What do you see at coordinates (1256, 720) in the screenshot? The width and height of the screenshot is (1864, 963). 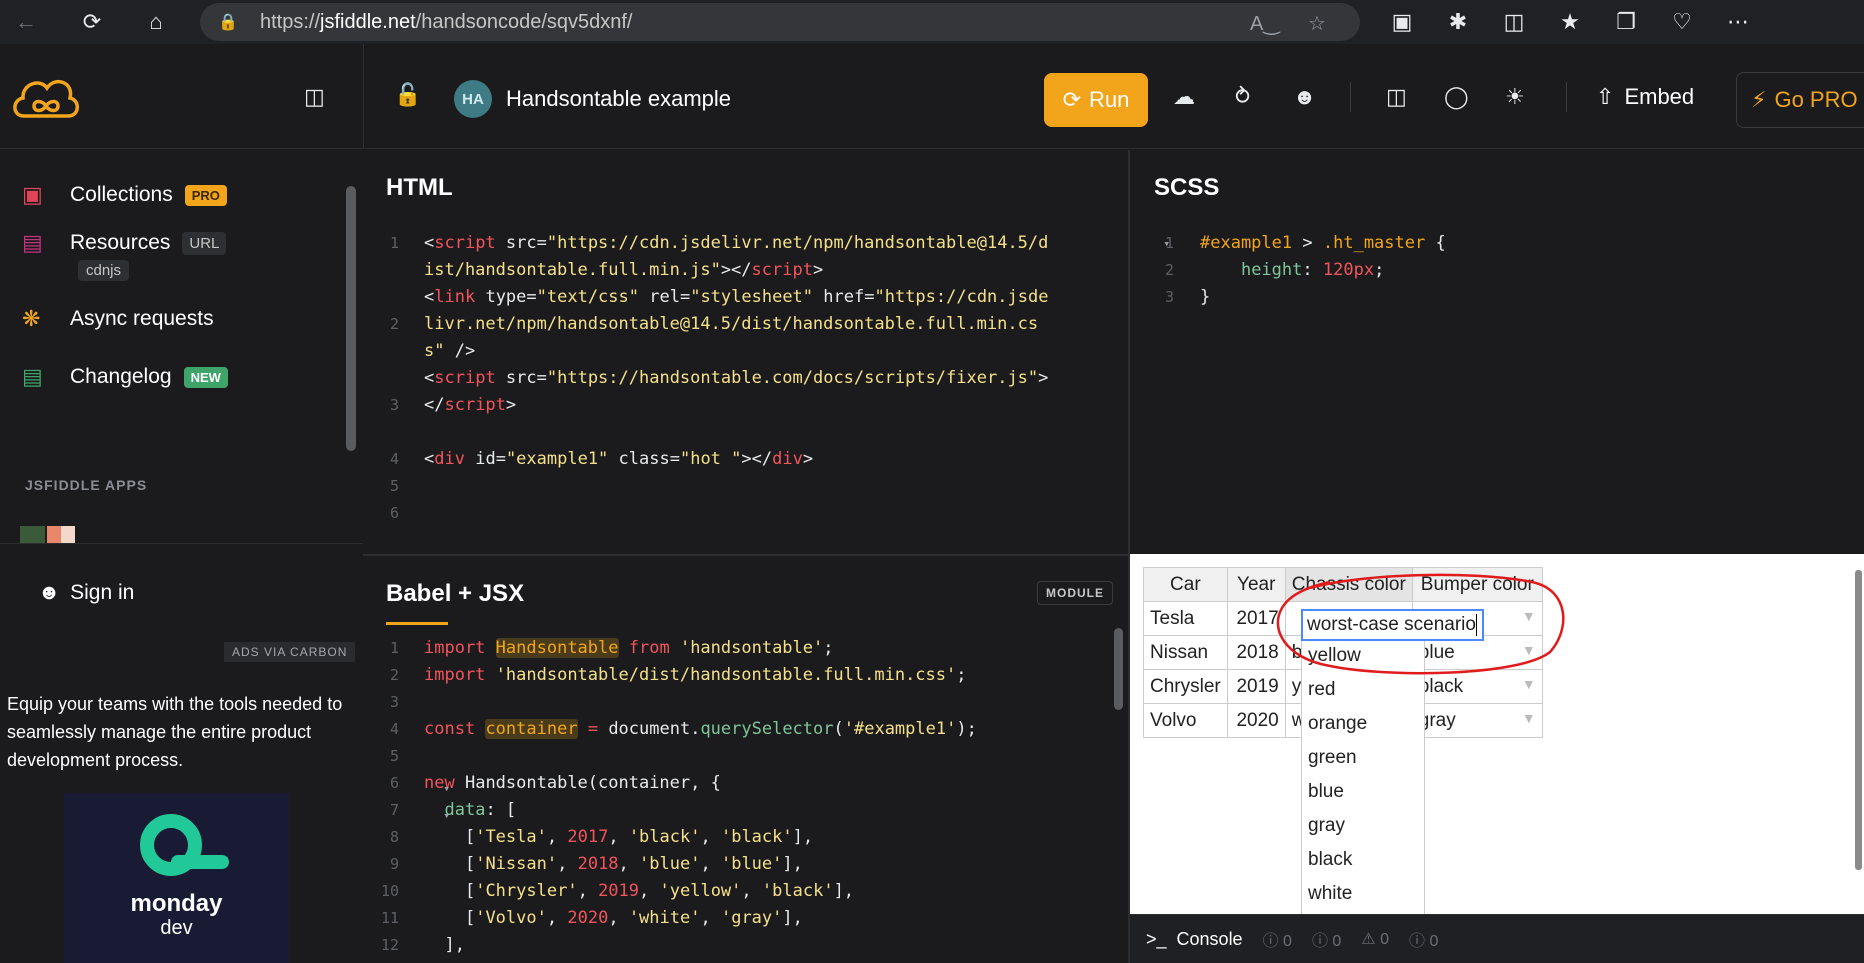 I see `table-cell: 2020` at bounding box center [1256, 720].